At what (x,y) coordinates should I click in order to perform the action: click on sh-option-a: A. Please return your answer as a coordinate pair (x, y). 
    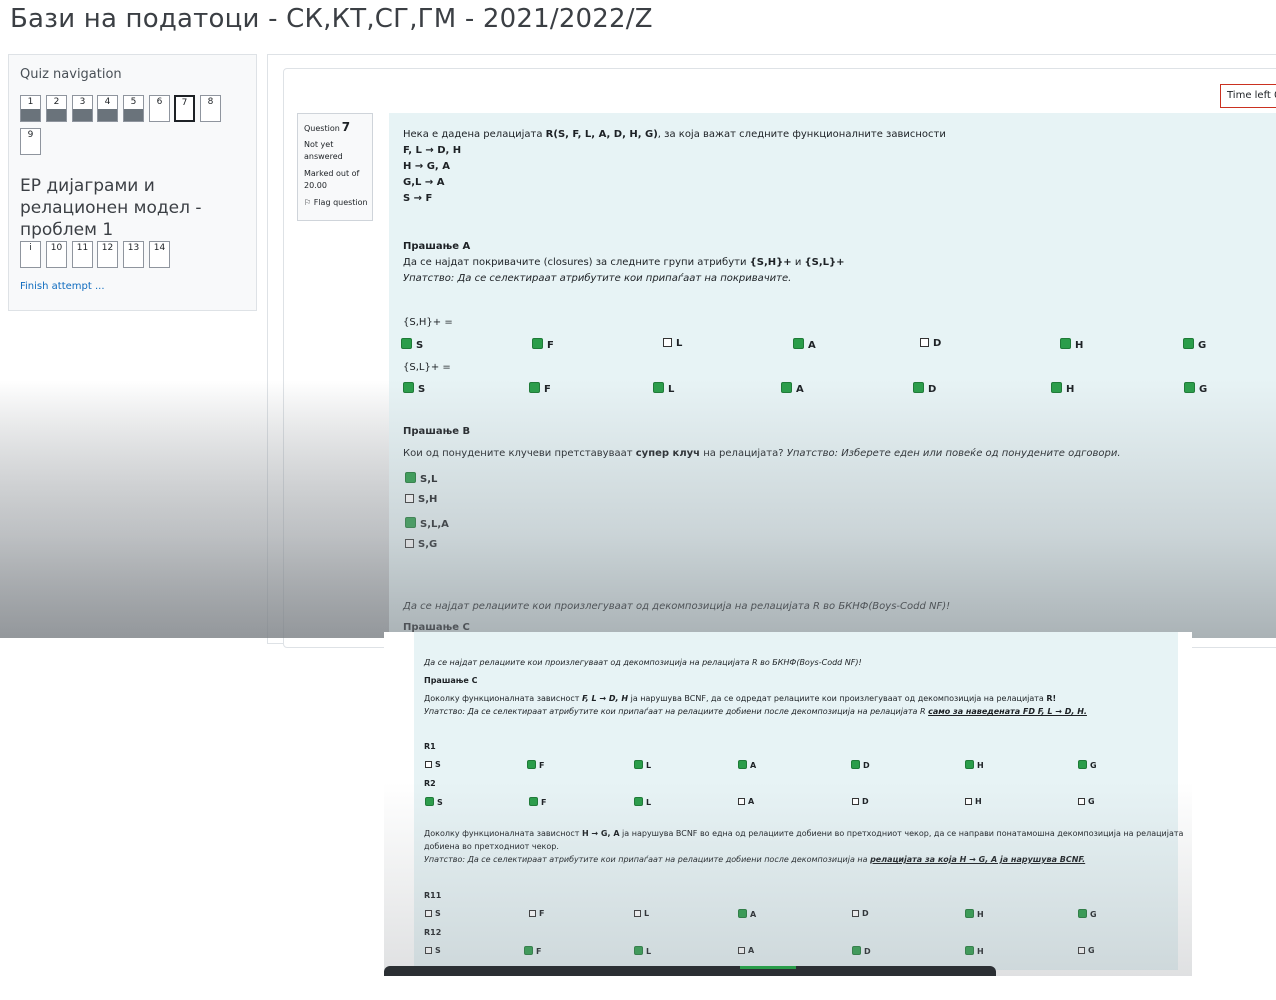
    Looking at the image, I should click on (804, 344).